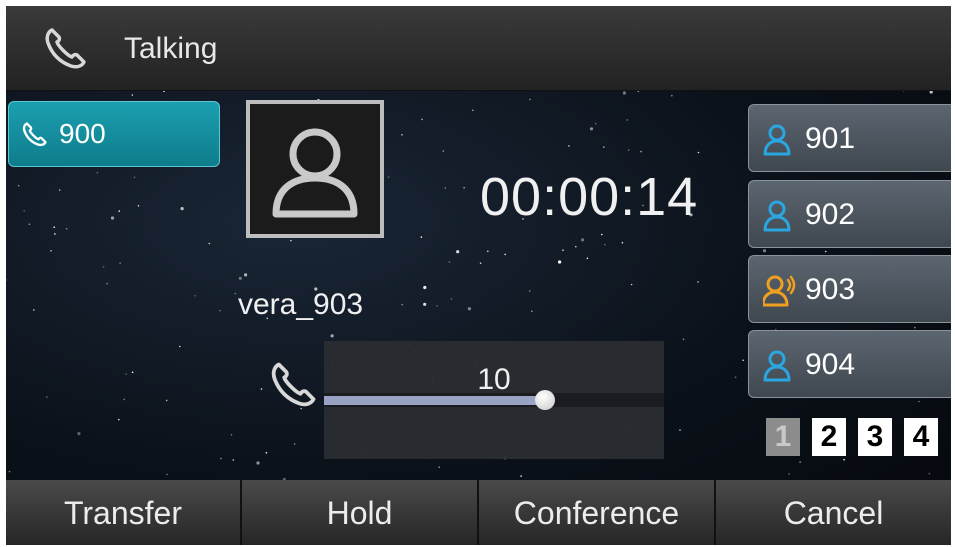 The image size is (955, 547). Describe the element at coordinates (597, 512) in the screenshot. I see `conference-button: Conference` at that location.